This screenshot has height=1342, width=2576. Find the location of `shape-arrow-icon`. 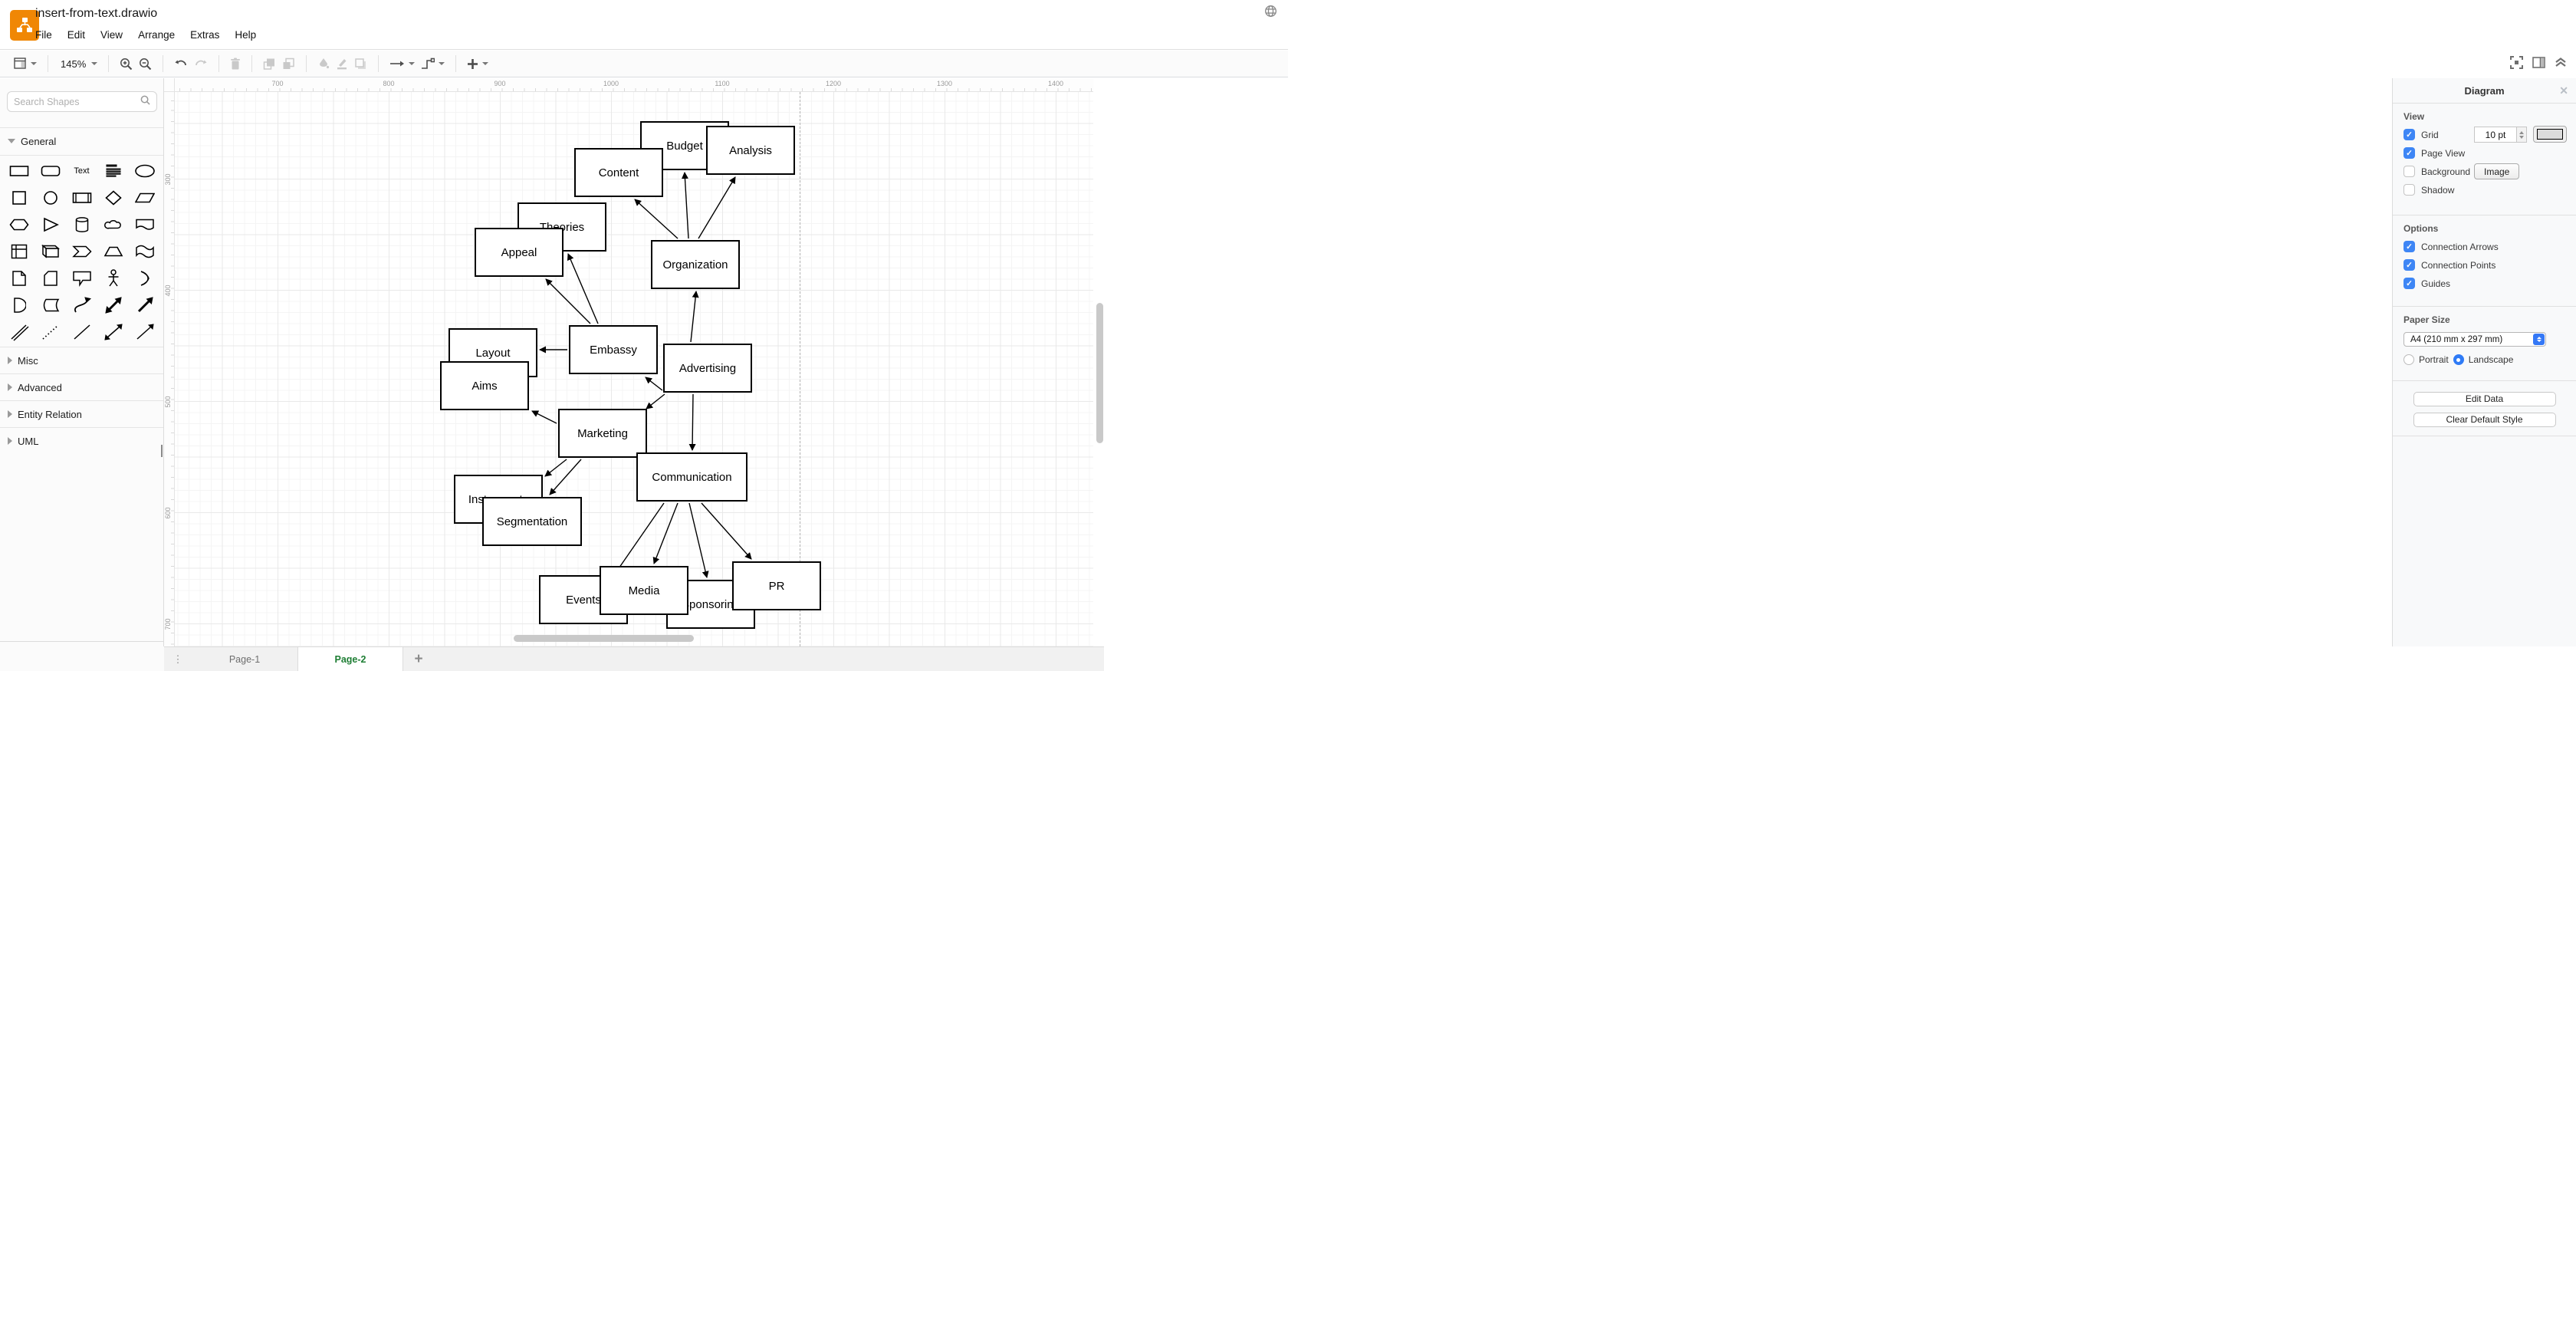

shape-arrow-icon is located at coordinates (144, 304).